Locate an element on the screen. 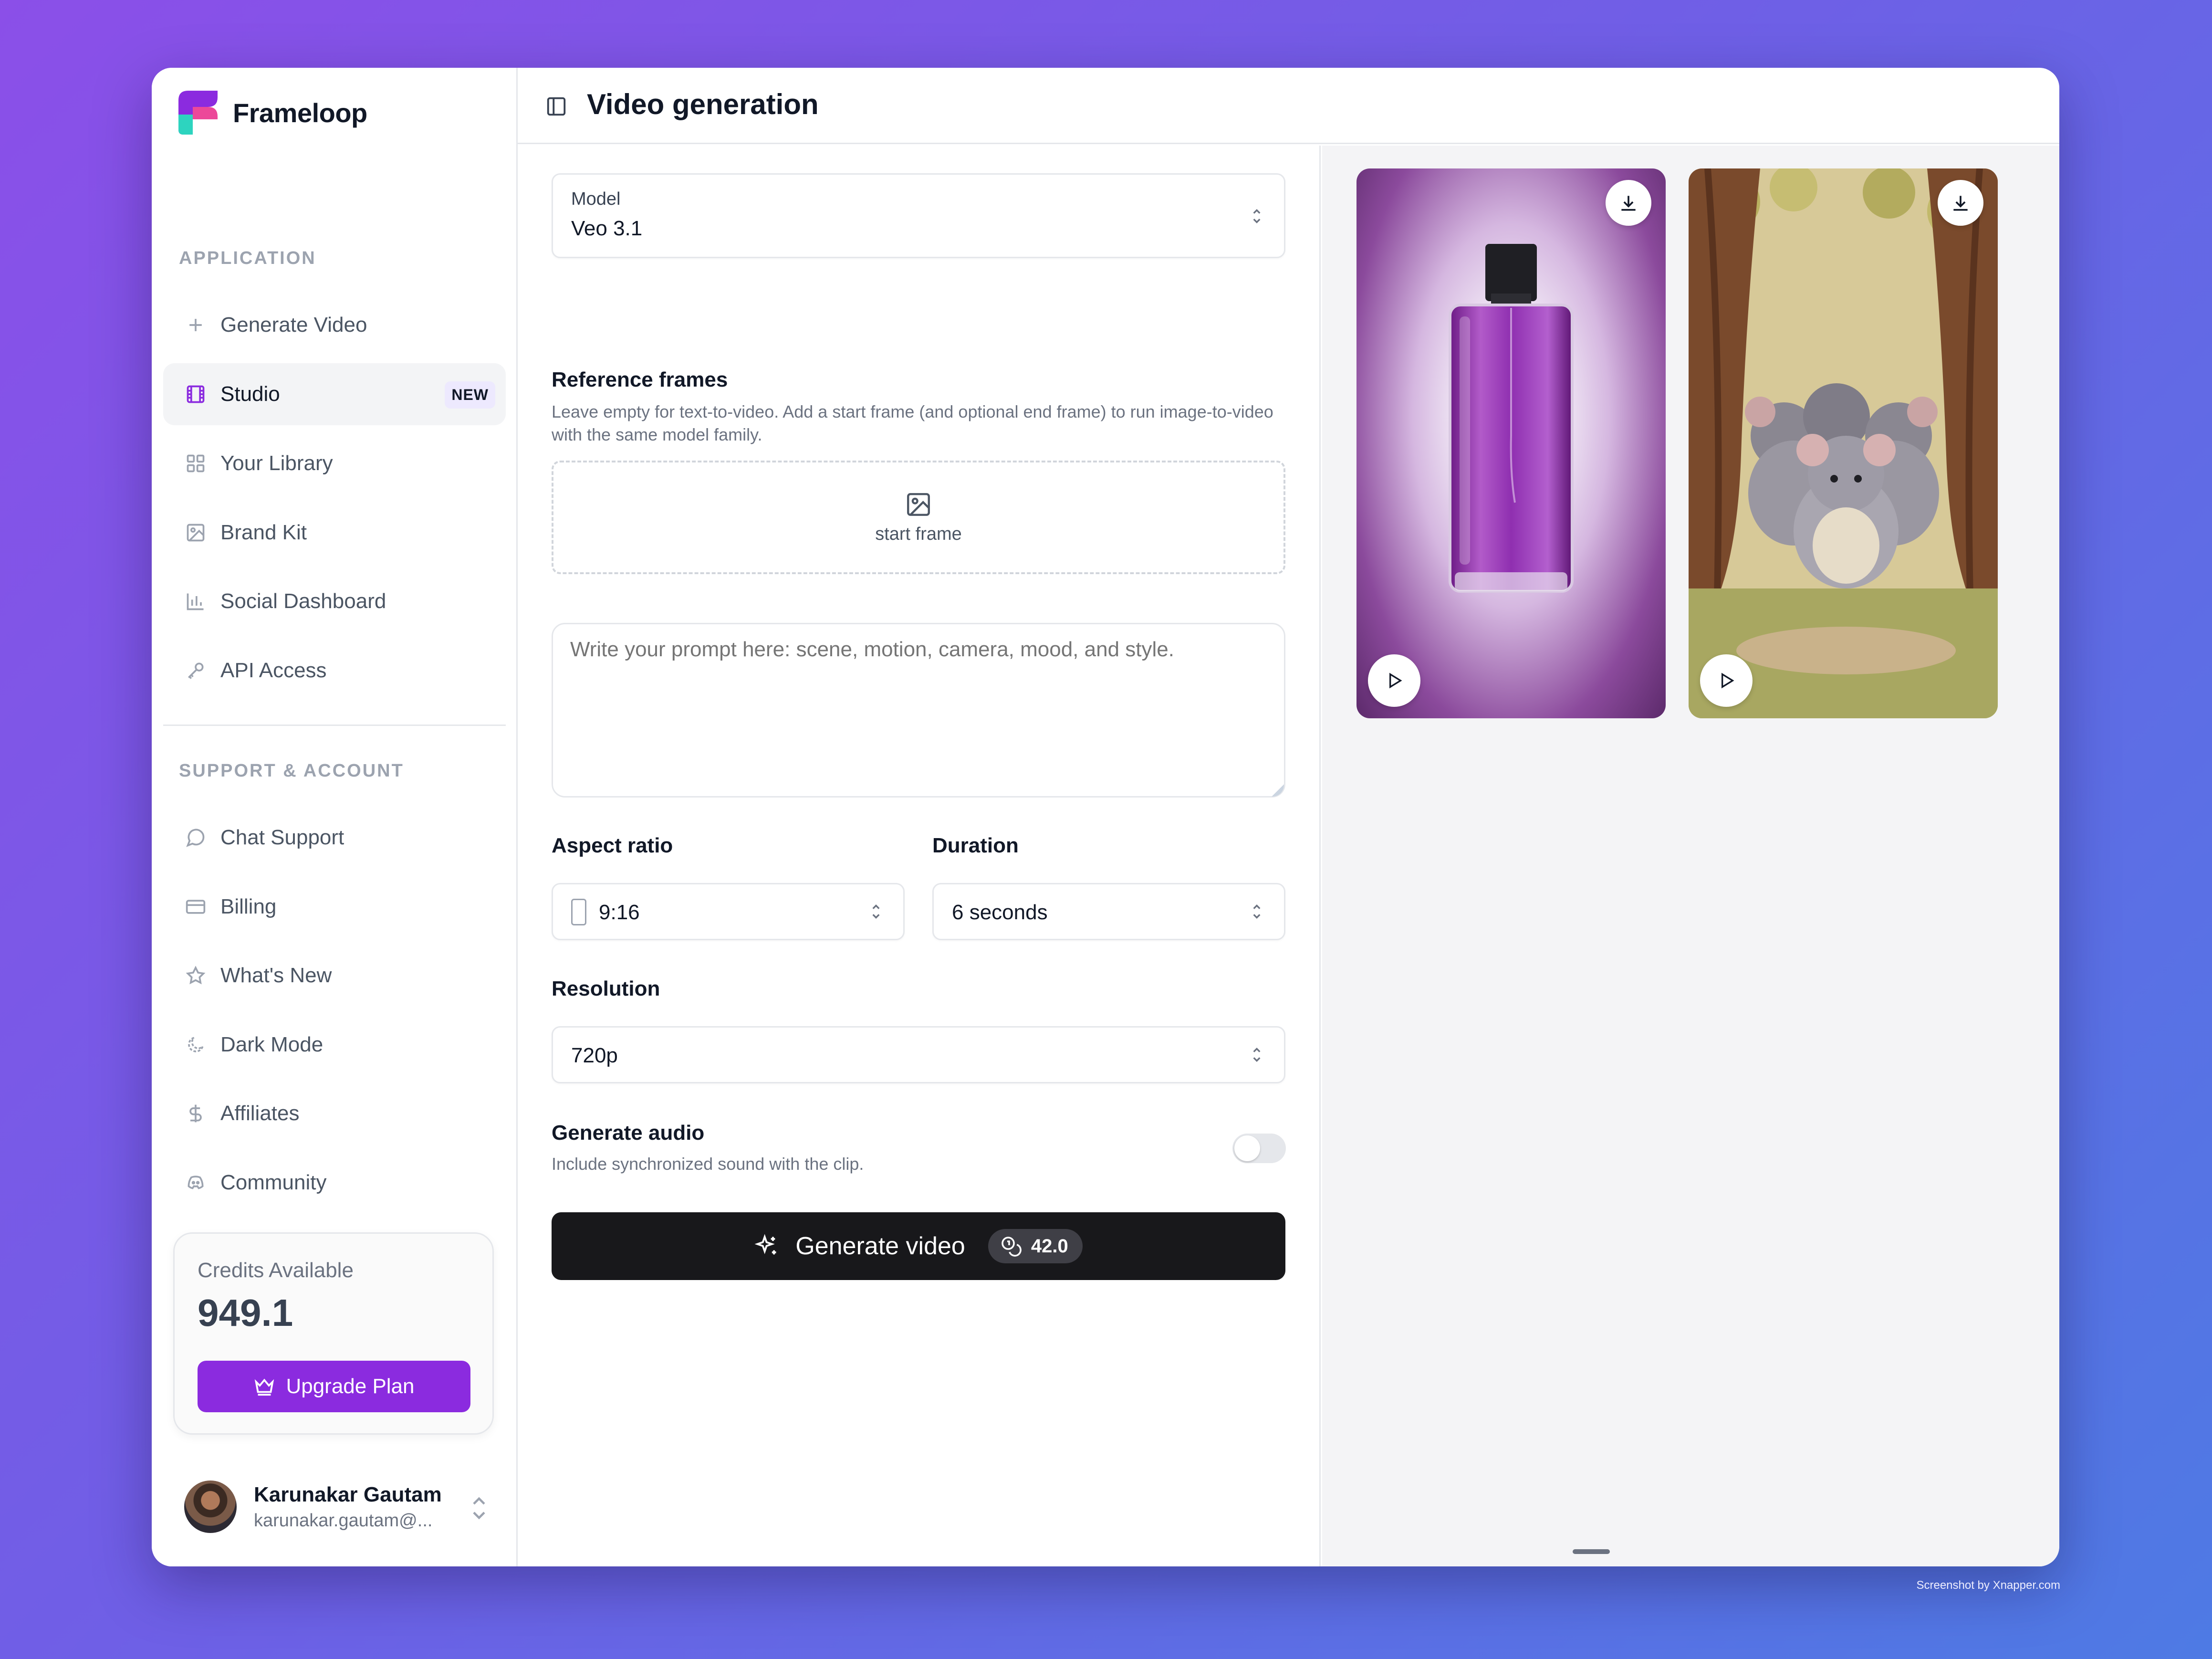  credits-label: Credits Available is located at coordinates (276, 1270).